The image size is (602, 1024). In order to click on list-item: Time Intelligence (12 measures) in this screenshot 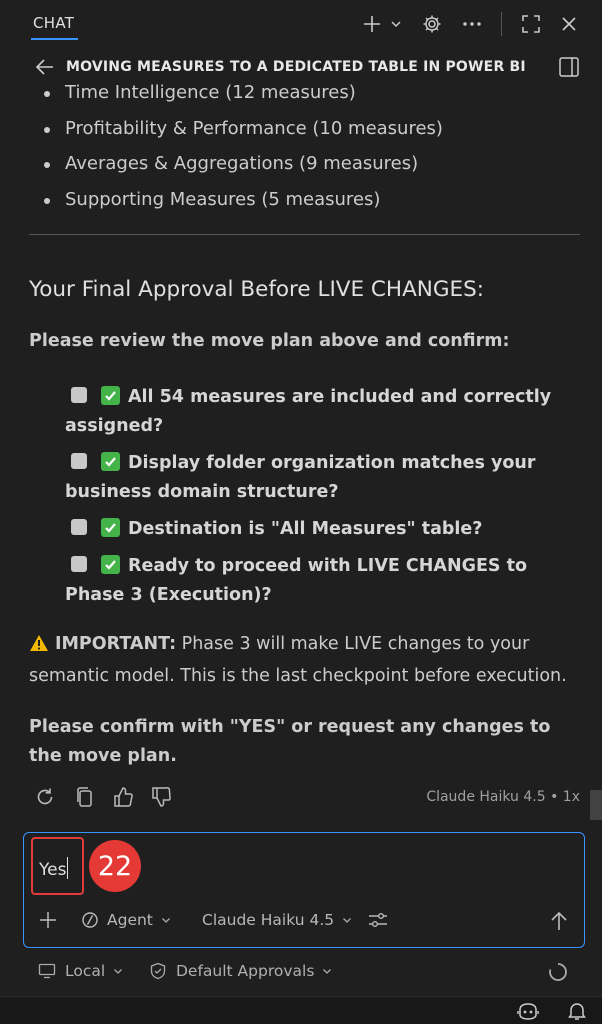, I will do `click(243, 100)`.